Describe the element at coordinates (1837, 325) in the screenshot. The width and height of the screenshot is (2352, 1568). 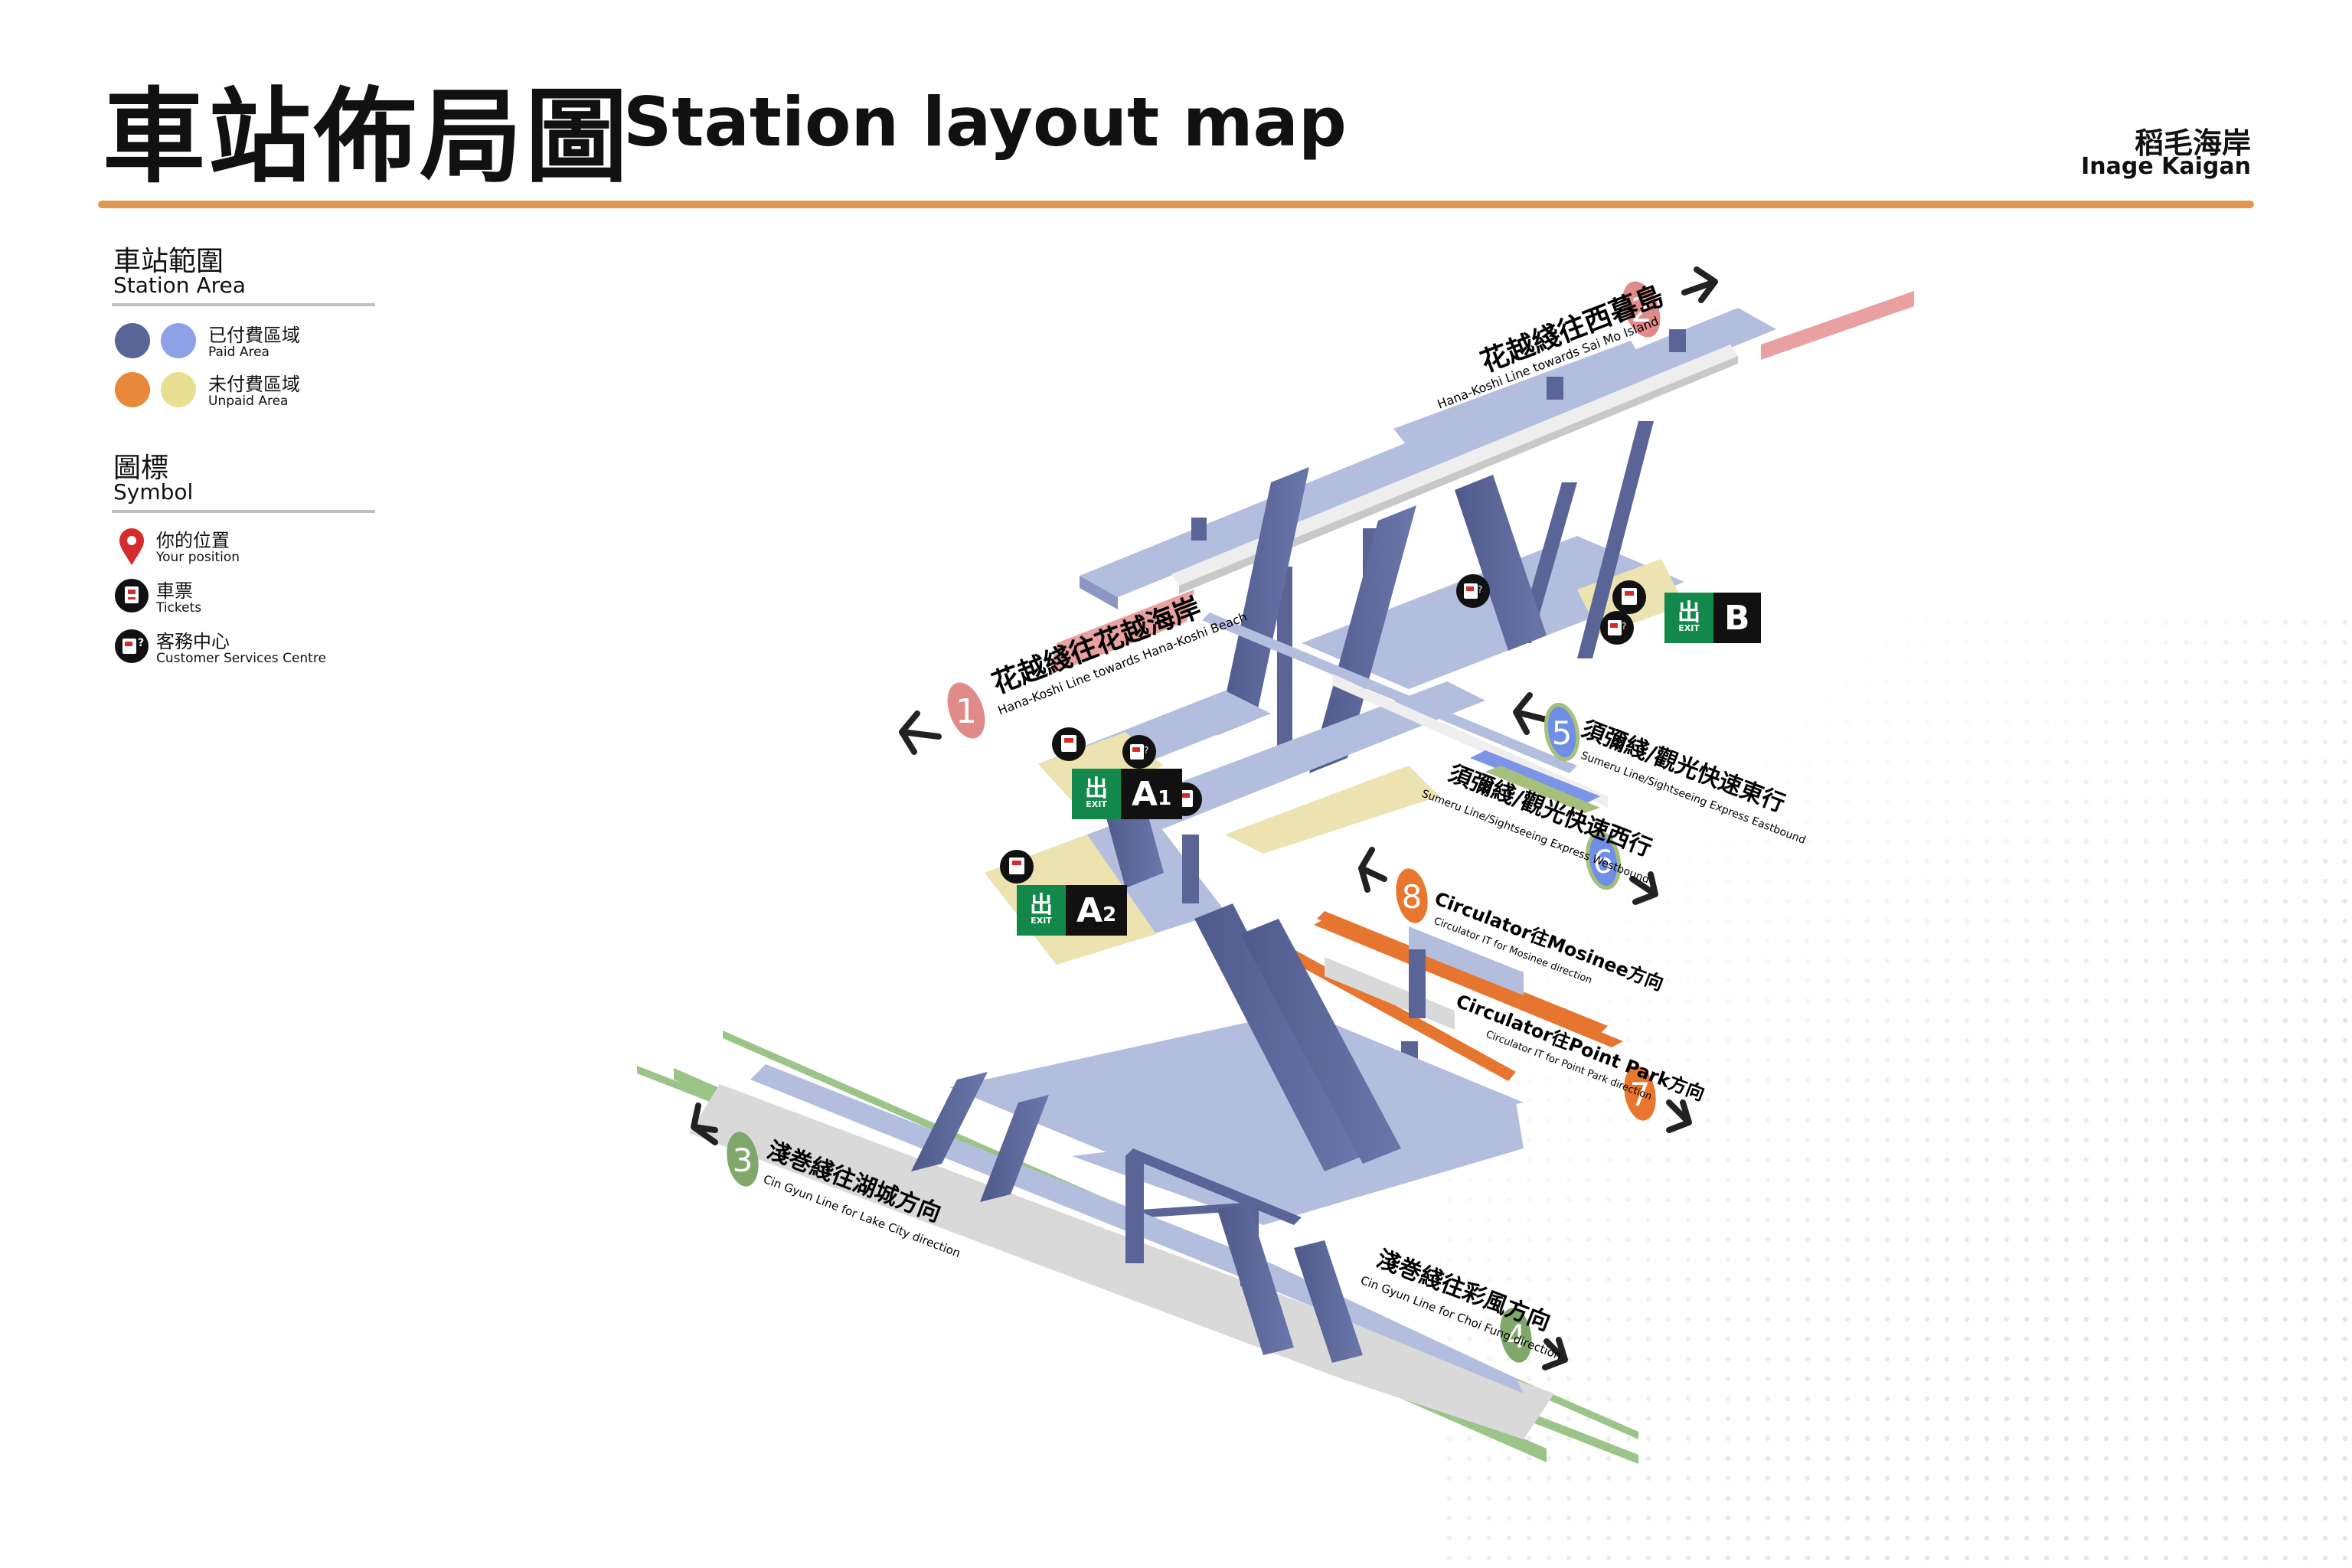
I see `track-hana-koshi-east` at that location.